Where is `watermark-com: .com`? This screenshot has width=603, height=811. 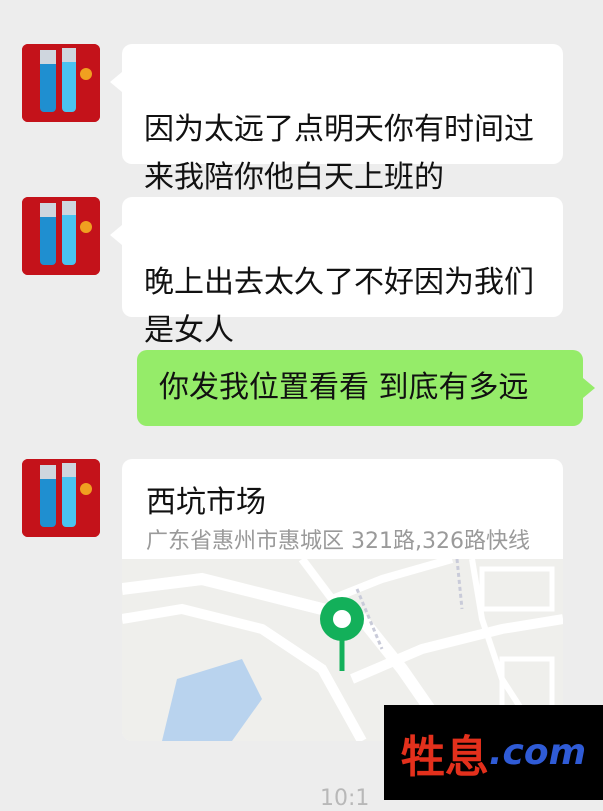 watermark-com: .com is located at coordinates (537, 752).